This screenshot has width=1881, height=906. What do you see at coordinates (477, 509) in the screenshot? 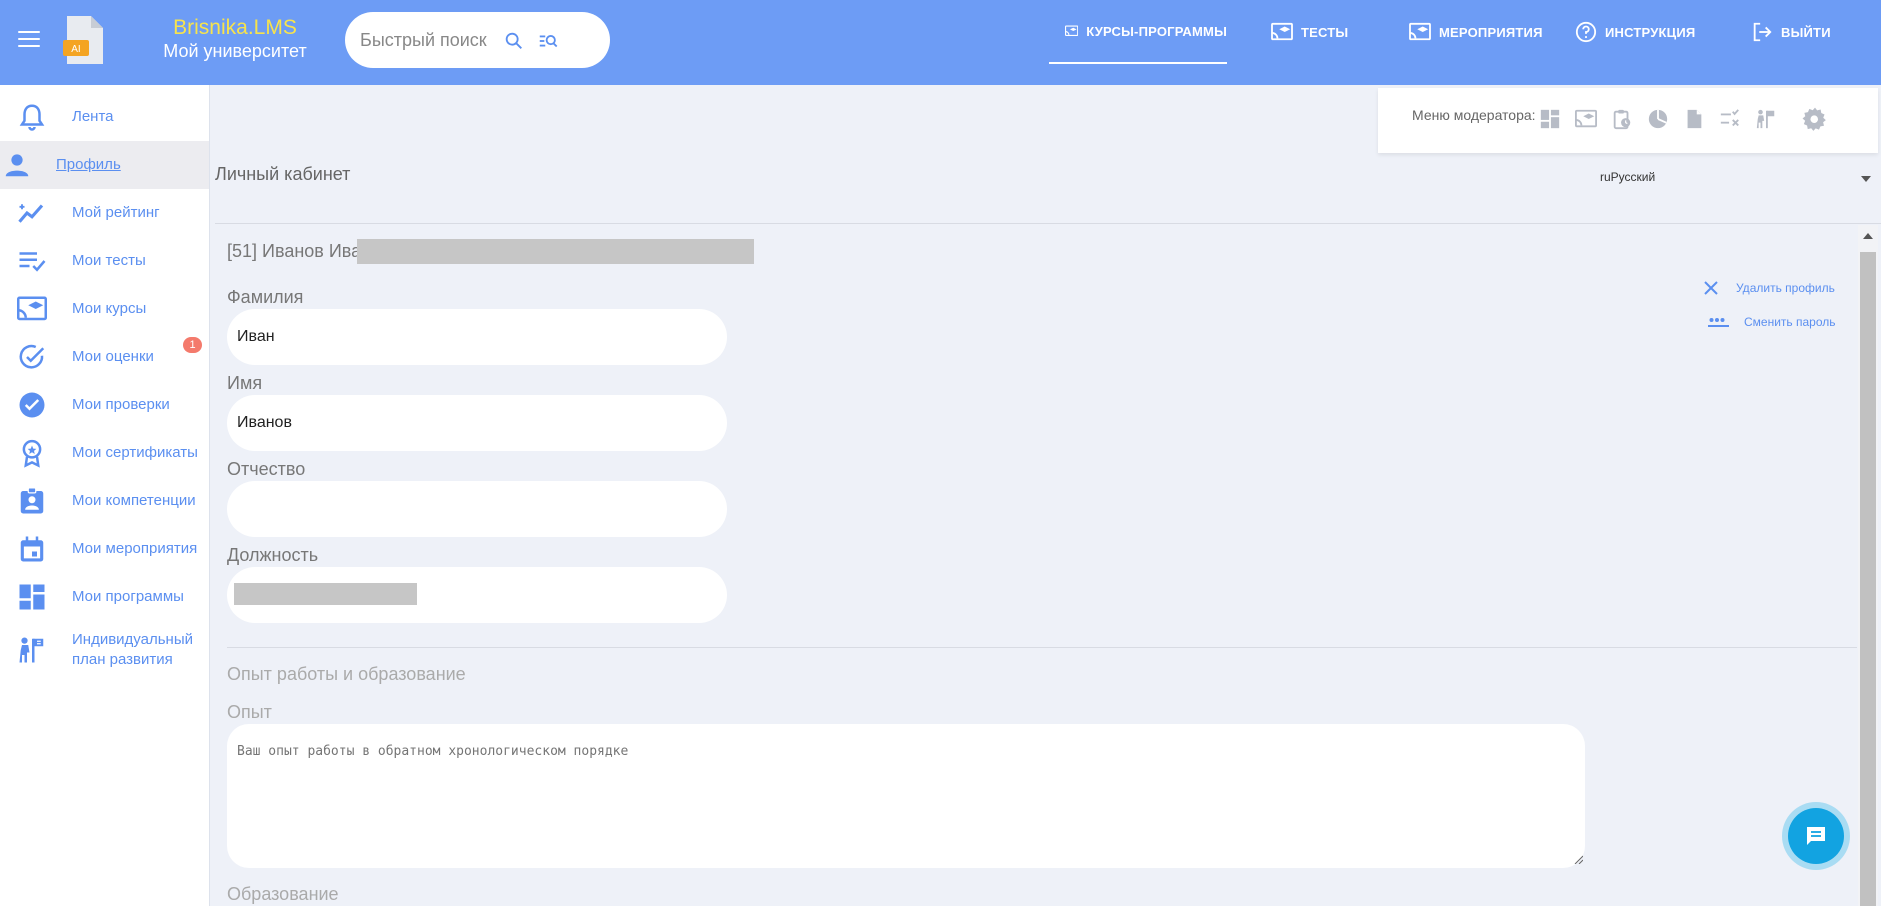
I see `patronymic-field` at bounding box center [477, 509].